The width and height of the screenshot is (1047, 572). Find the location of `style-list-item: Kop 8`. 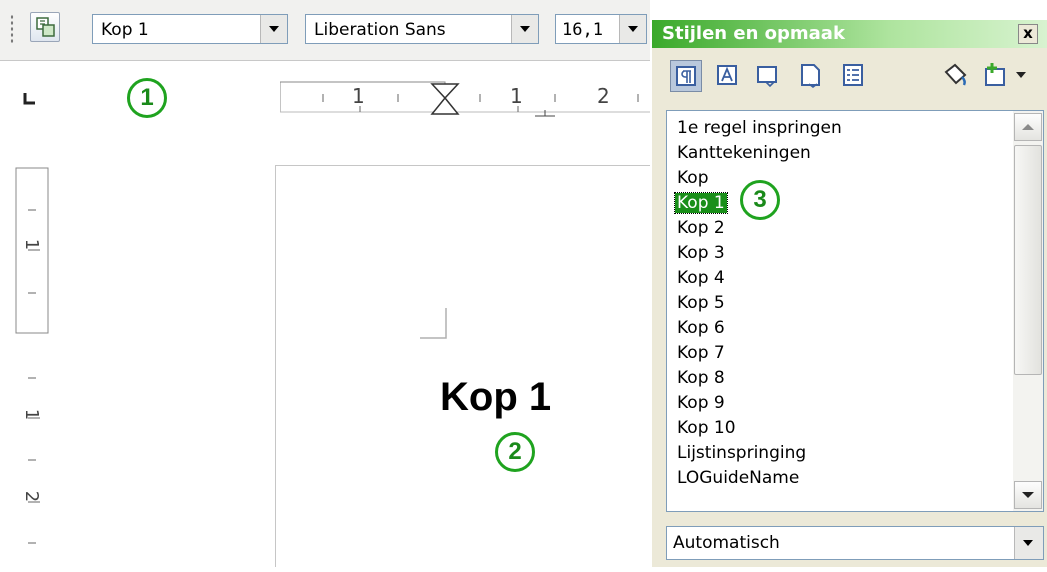

style-list-item: Kop 8 is located at coordinates (701, 378).